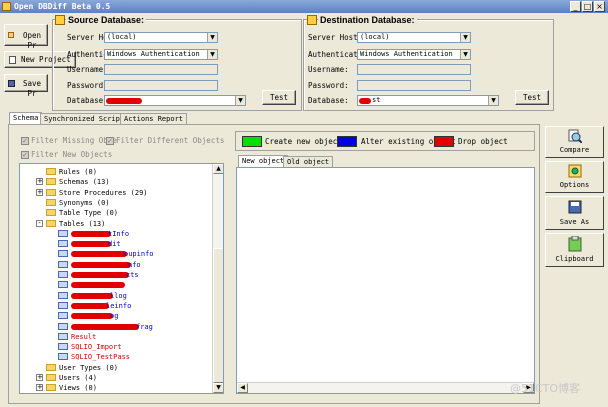 Image resolution: width=608 pixels, height=407 pixels. What do you see at coordinates (25, 155) in the screenshot?
I see `filter-new-checkbox: ✓` at bounding box center [25, 155].